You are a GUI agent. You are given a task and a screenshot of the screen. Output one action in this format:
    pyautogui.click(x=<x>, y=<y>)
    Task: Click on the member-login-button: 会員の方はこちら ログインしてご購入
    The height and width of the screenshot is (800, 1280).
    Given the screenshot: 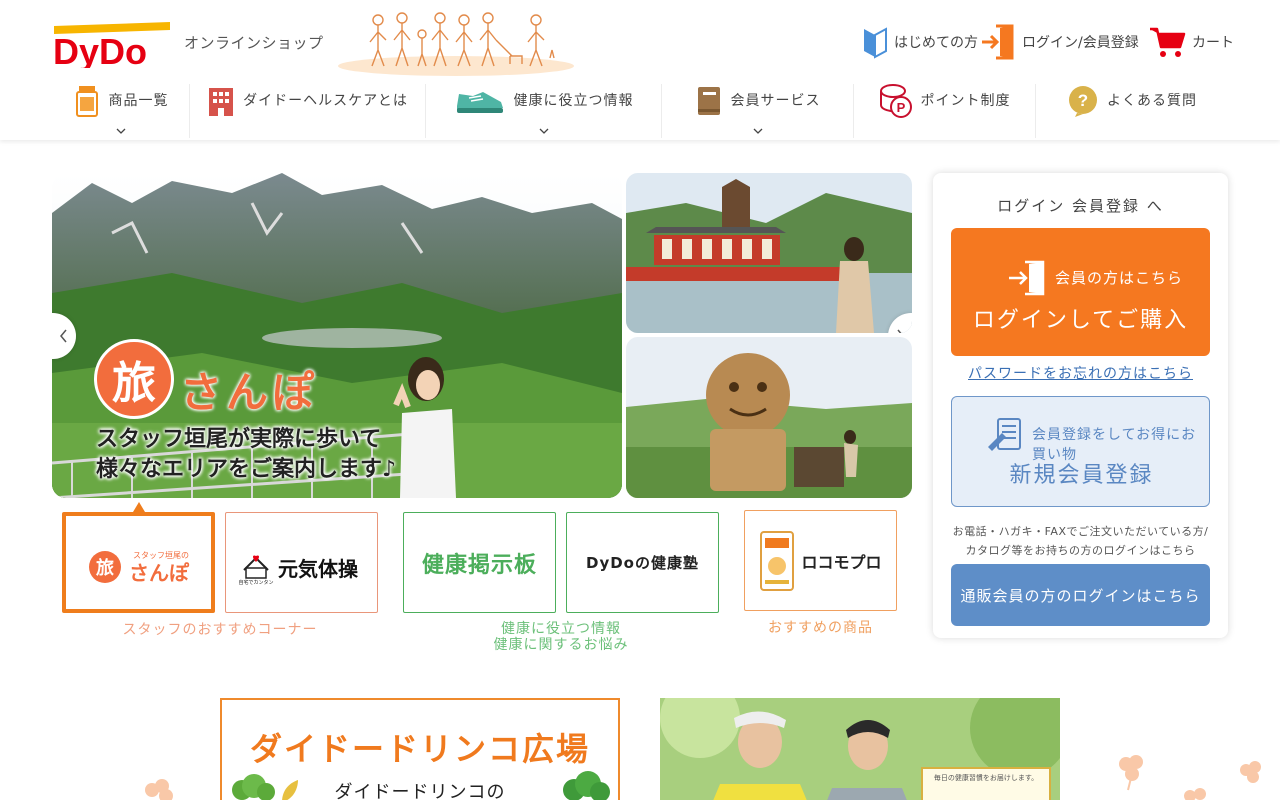 What is the action you would take?
    pyautogui.click(x=1080, y=292)
    